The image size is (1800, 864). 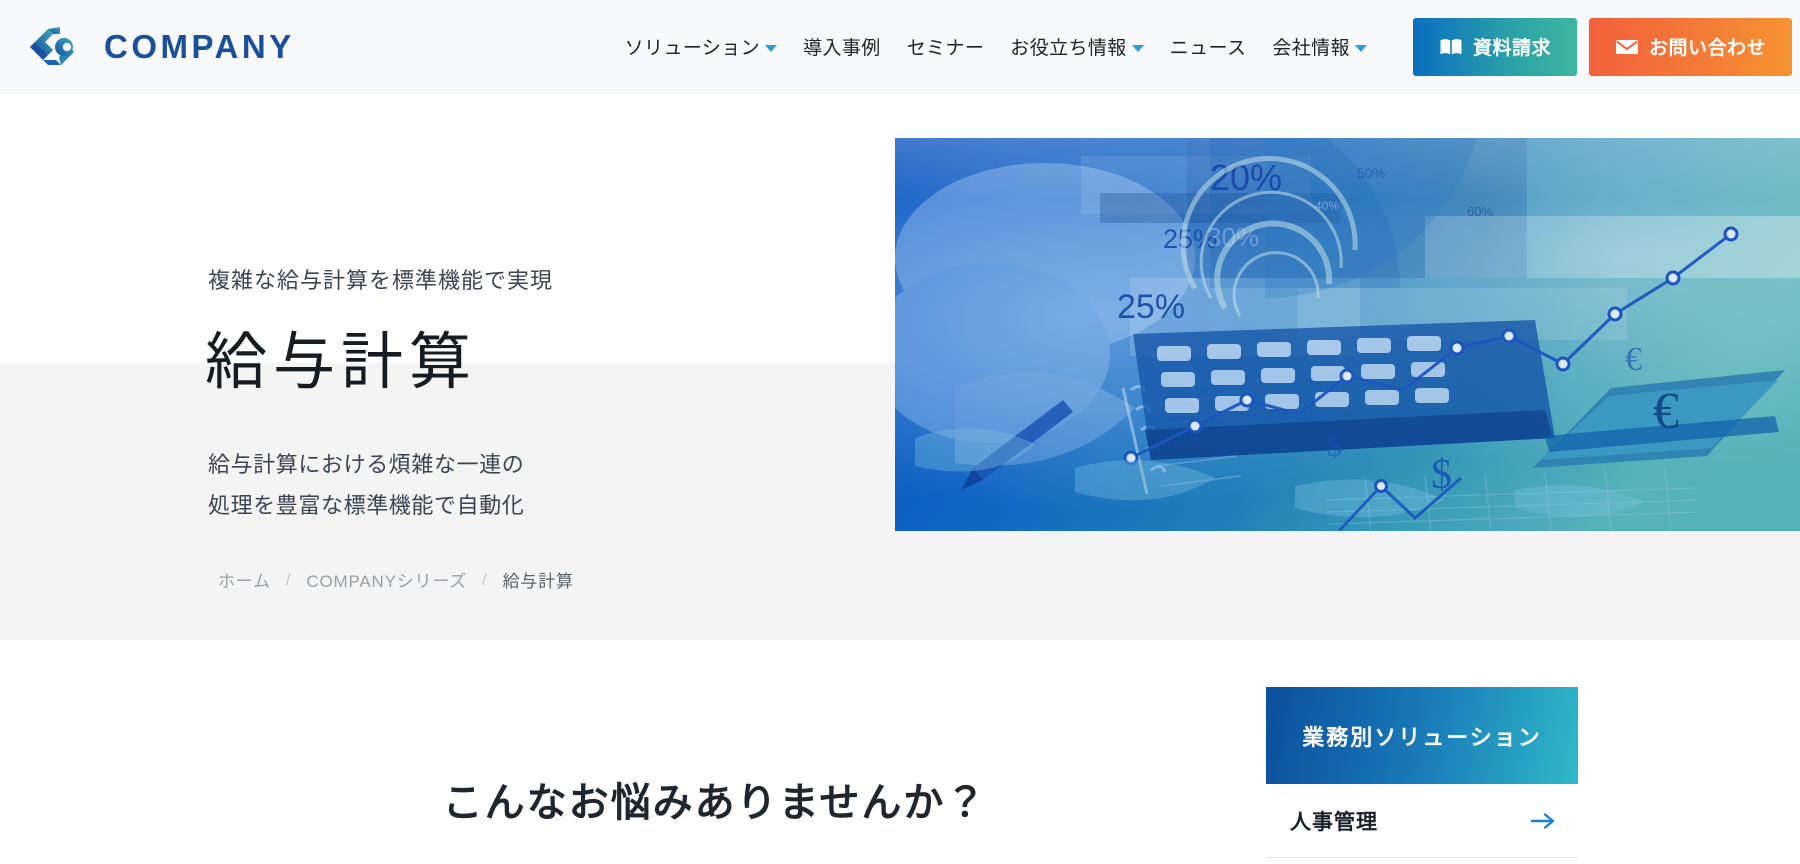 I want to click on document-request-label: 資料請求, so click(x=1511, y=48).